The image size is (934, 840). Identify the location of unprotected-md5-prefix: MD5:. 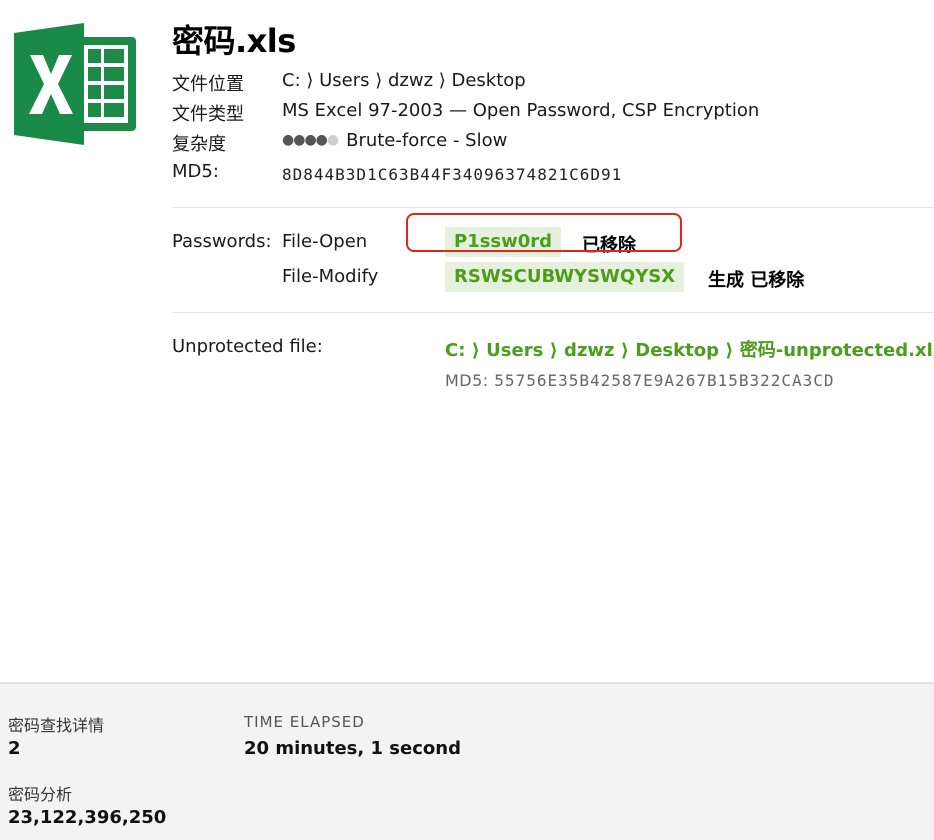
(467, 380).